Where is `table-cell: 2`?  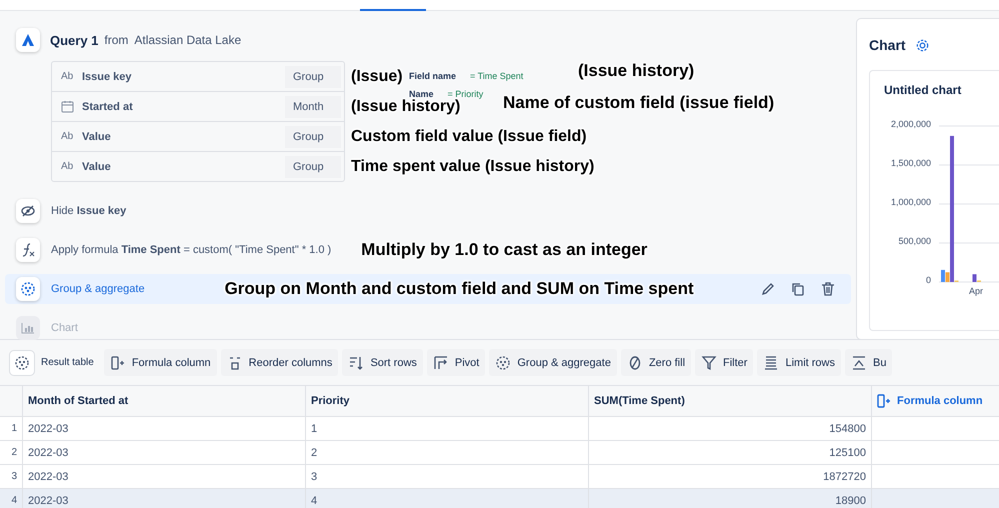 table-cell: 2 is located at coordinates (447, 452).